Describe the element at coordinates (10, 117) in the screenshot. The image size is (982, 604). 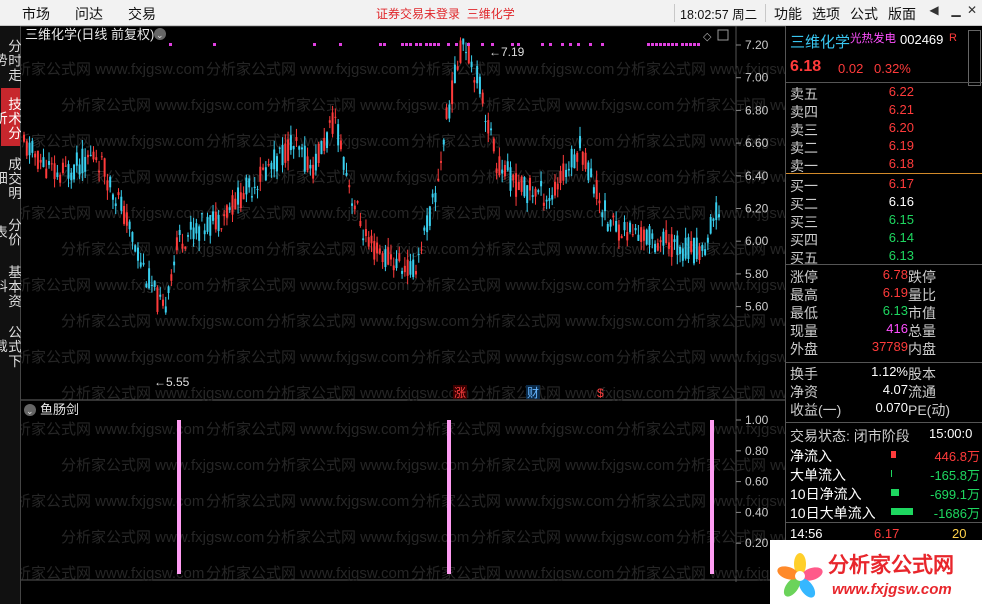
I see `tab-technical: 技术分析` at that location.